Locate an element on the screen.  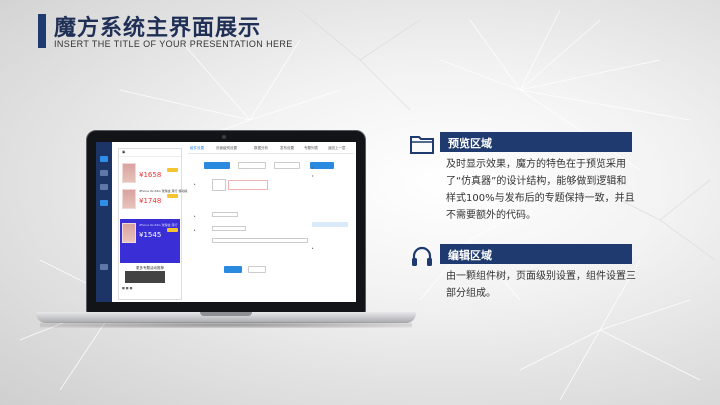
tab-publish-settings: 发布设置 is located at coordinates (287, 148).